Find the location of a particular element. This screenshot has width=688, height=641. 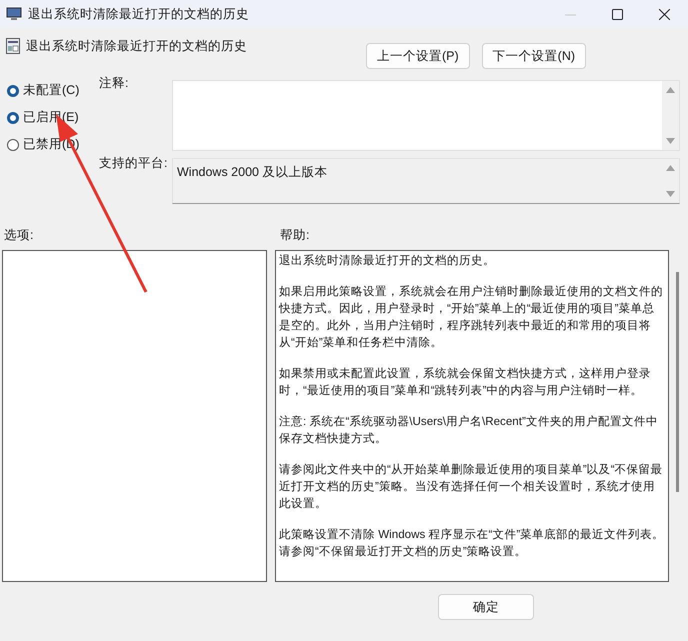

help-paragraph: 请参阅此文件夹中的“从开始菜单删除最近使用的项目菜单”以及“不保留最近打开文档的历史”策略。当没有选择任何一个相关设置时，系统才使用此设置。 is located at coordinates (471, 487).